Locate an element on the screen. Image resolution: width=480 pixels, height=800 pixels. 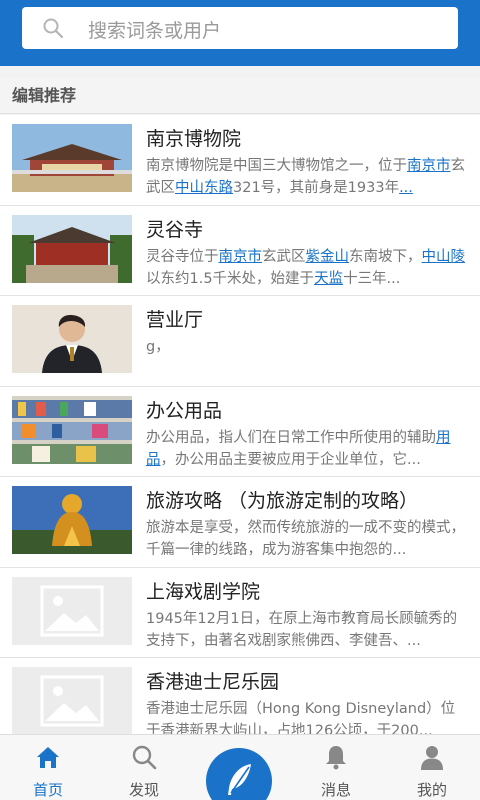
search-placeholder: 搜索词条或用户 is located at coordinates (155, 31).